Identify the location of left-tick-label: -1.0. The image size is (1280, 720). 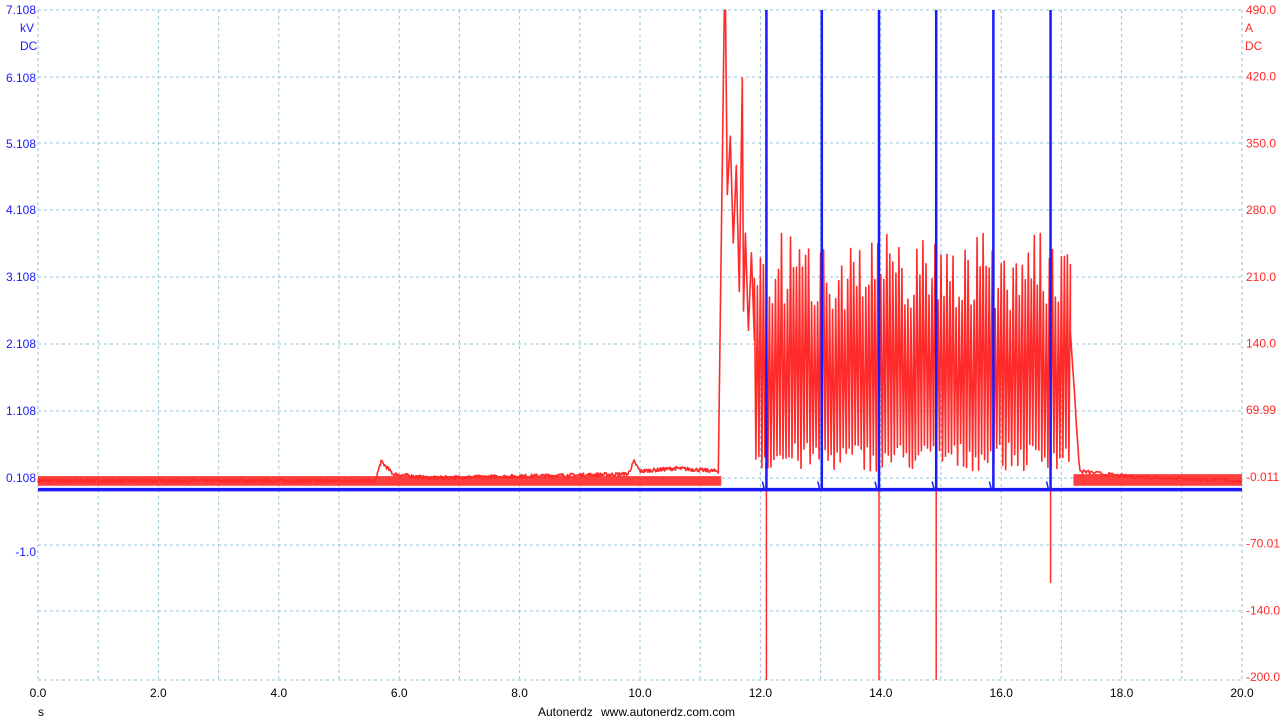
(25, 552).